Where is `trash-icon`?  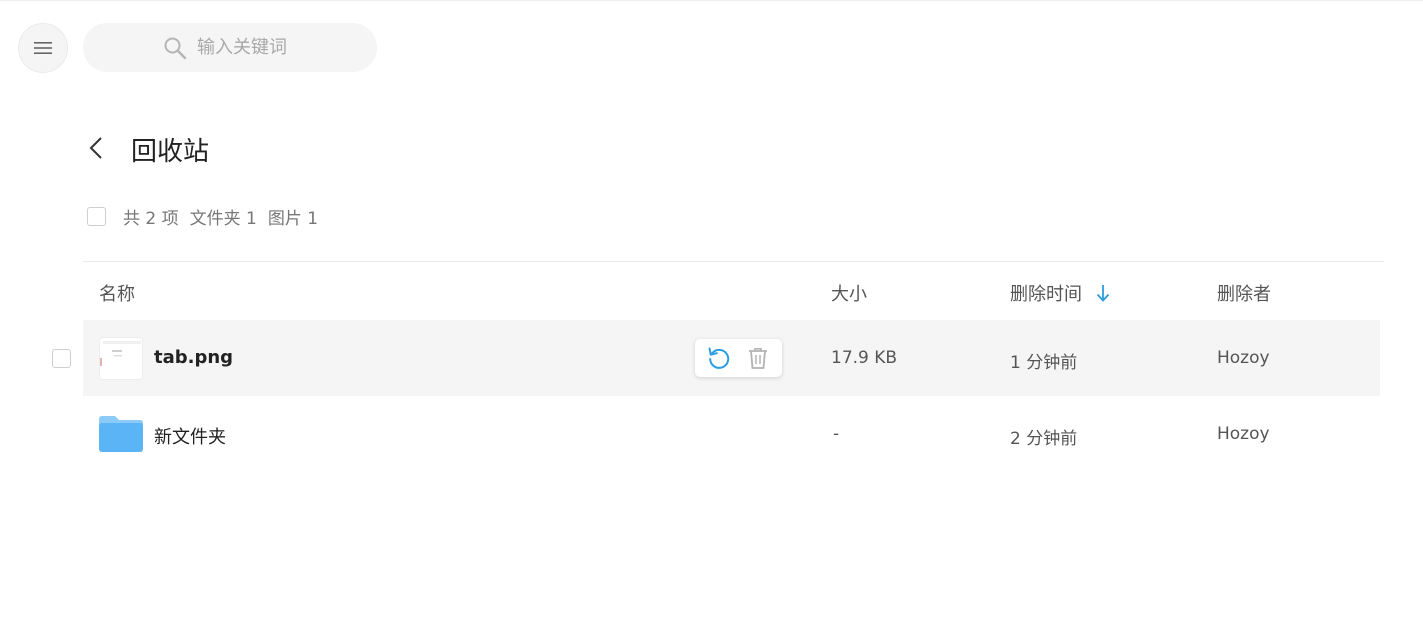
trash-icon is located at coordinates (758, 358).